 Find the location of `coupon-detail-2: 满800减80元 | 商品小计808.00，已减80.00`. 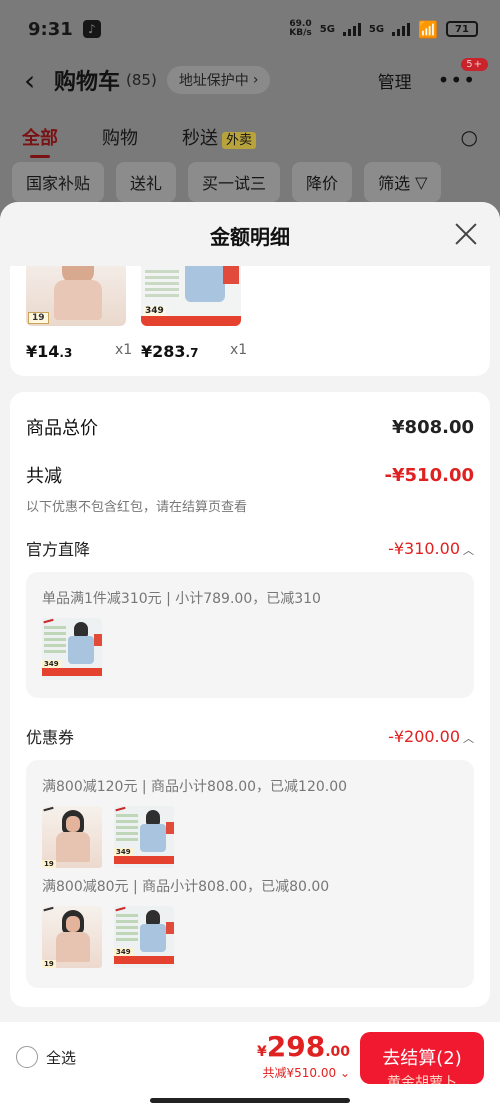

coupon-detail-2: 满800减80元 | 商品小计808.00，已减80.00 is located at coordinates (186, 887).